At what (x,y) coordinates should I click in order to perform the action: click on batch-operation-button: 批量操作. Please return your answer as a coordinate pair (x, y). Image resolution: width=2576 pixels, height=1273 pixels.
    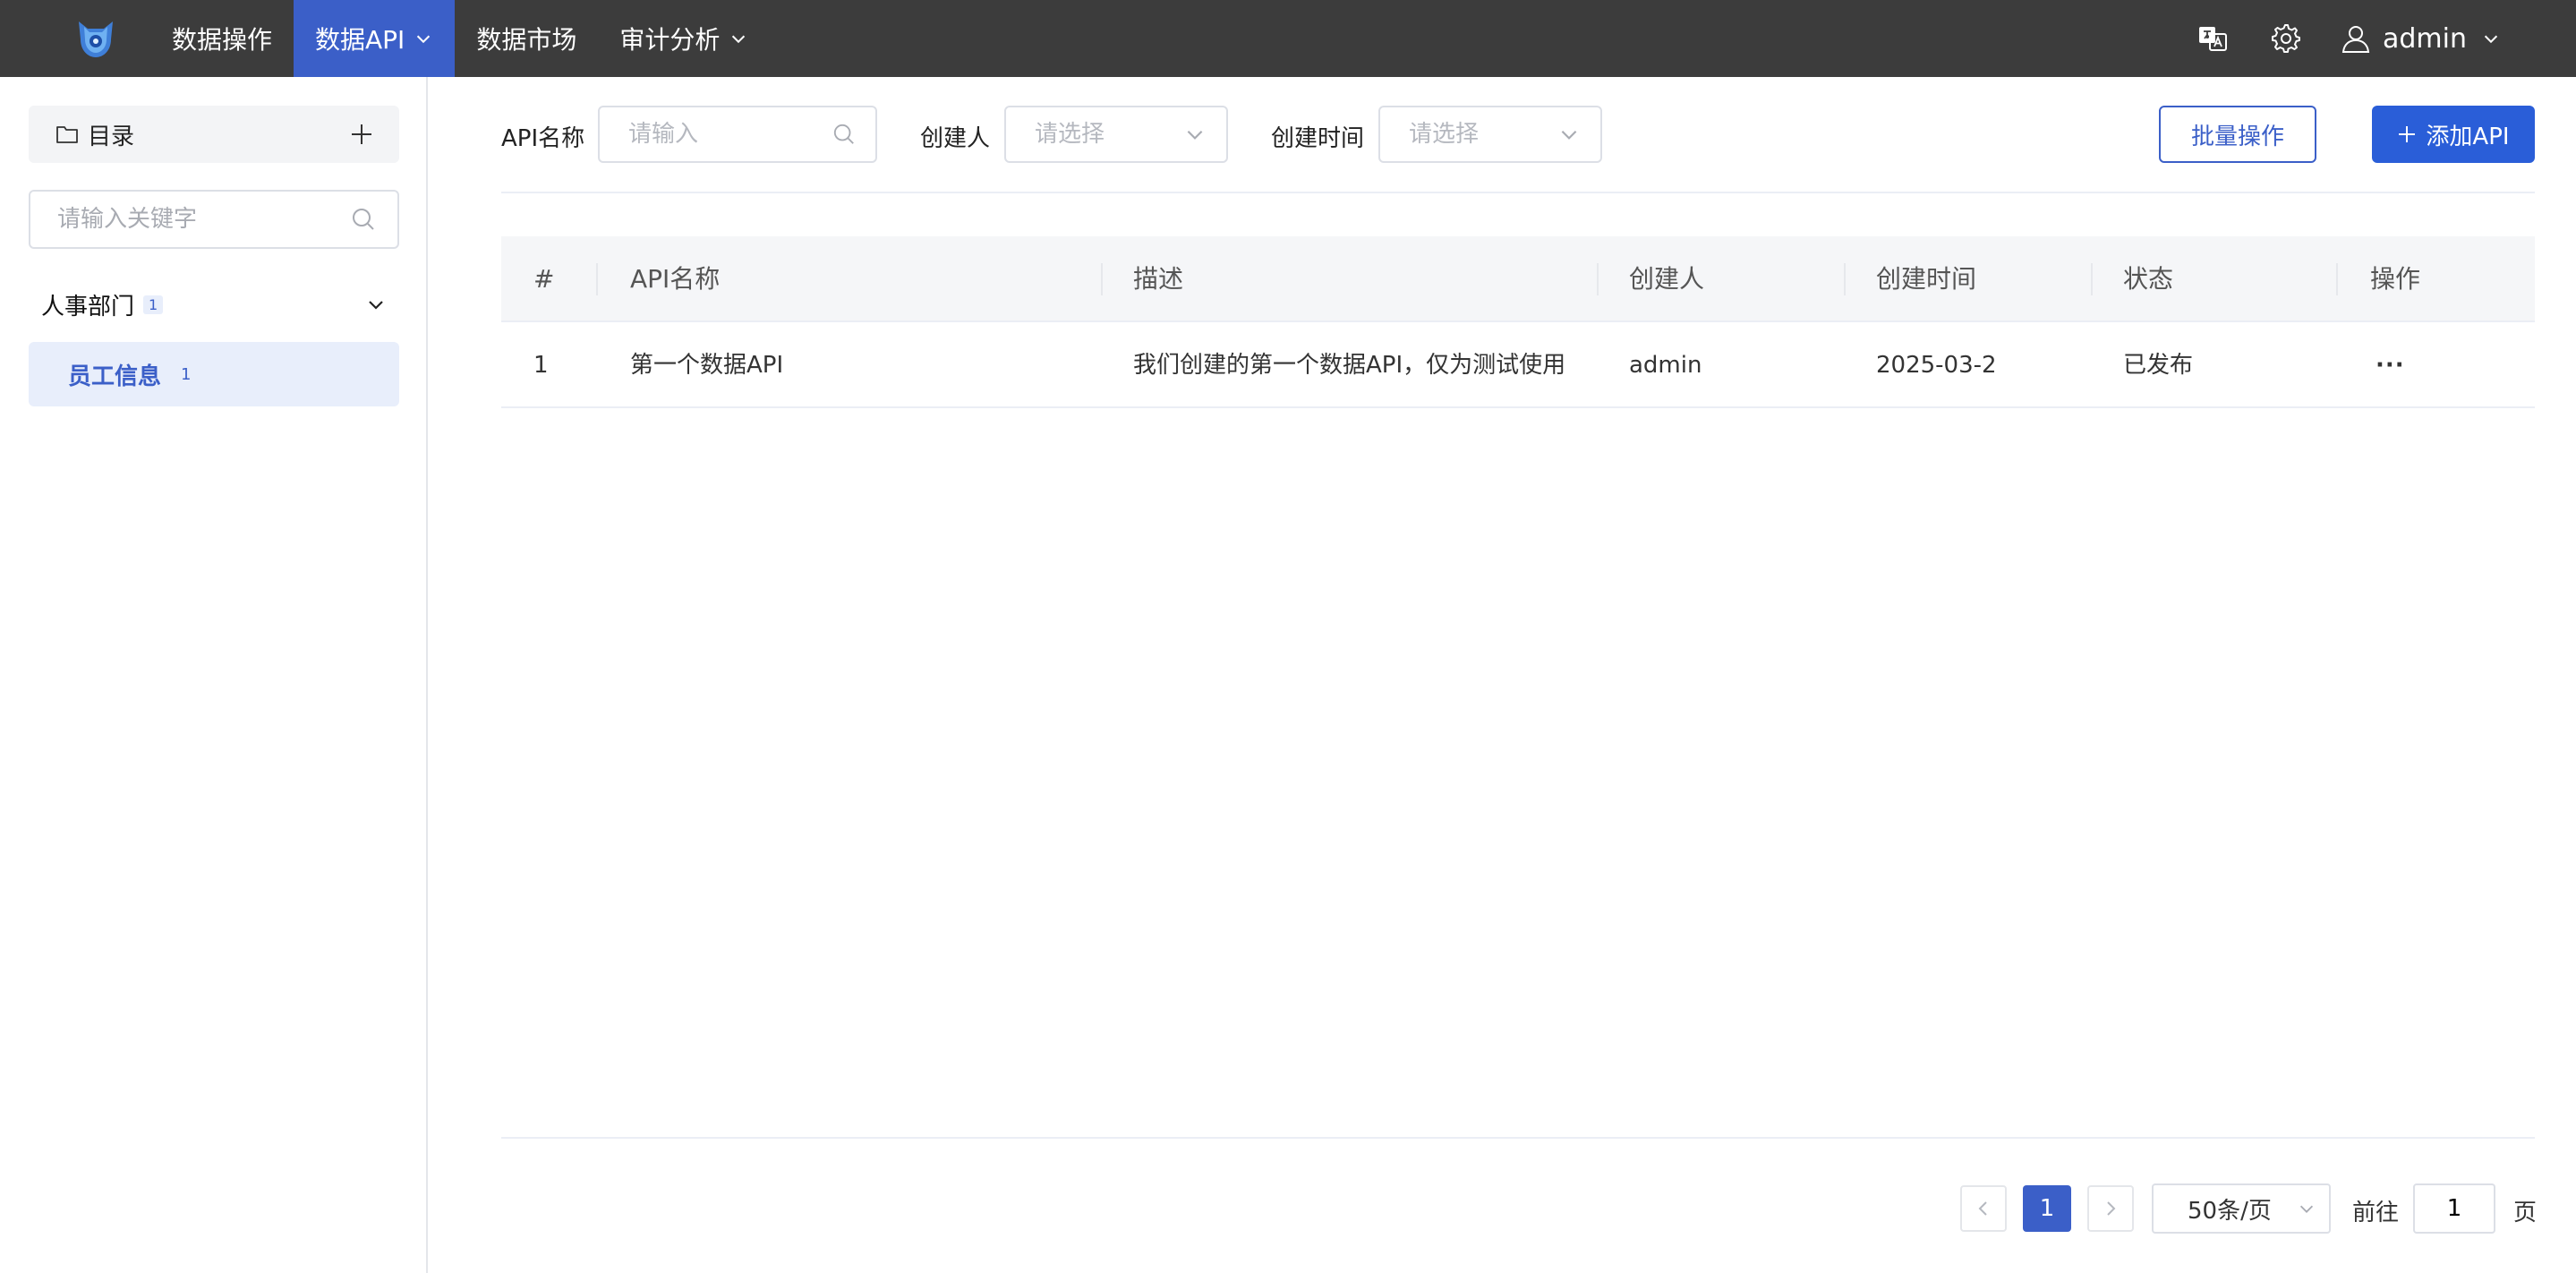
    Looking at the image, I should click on (2237, 134).